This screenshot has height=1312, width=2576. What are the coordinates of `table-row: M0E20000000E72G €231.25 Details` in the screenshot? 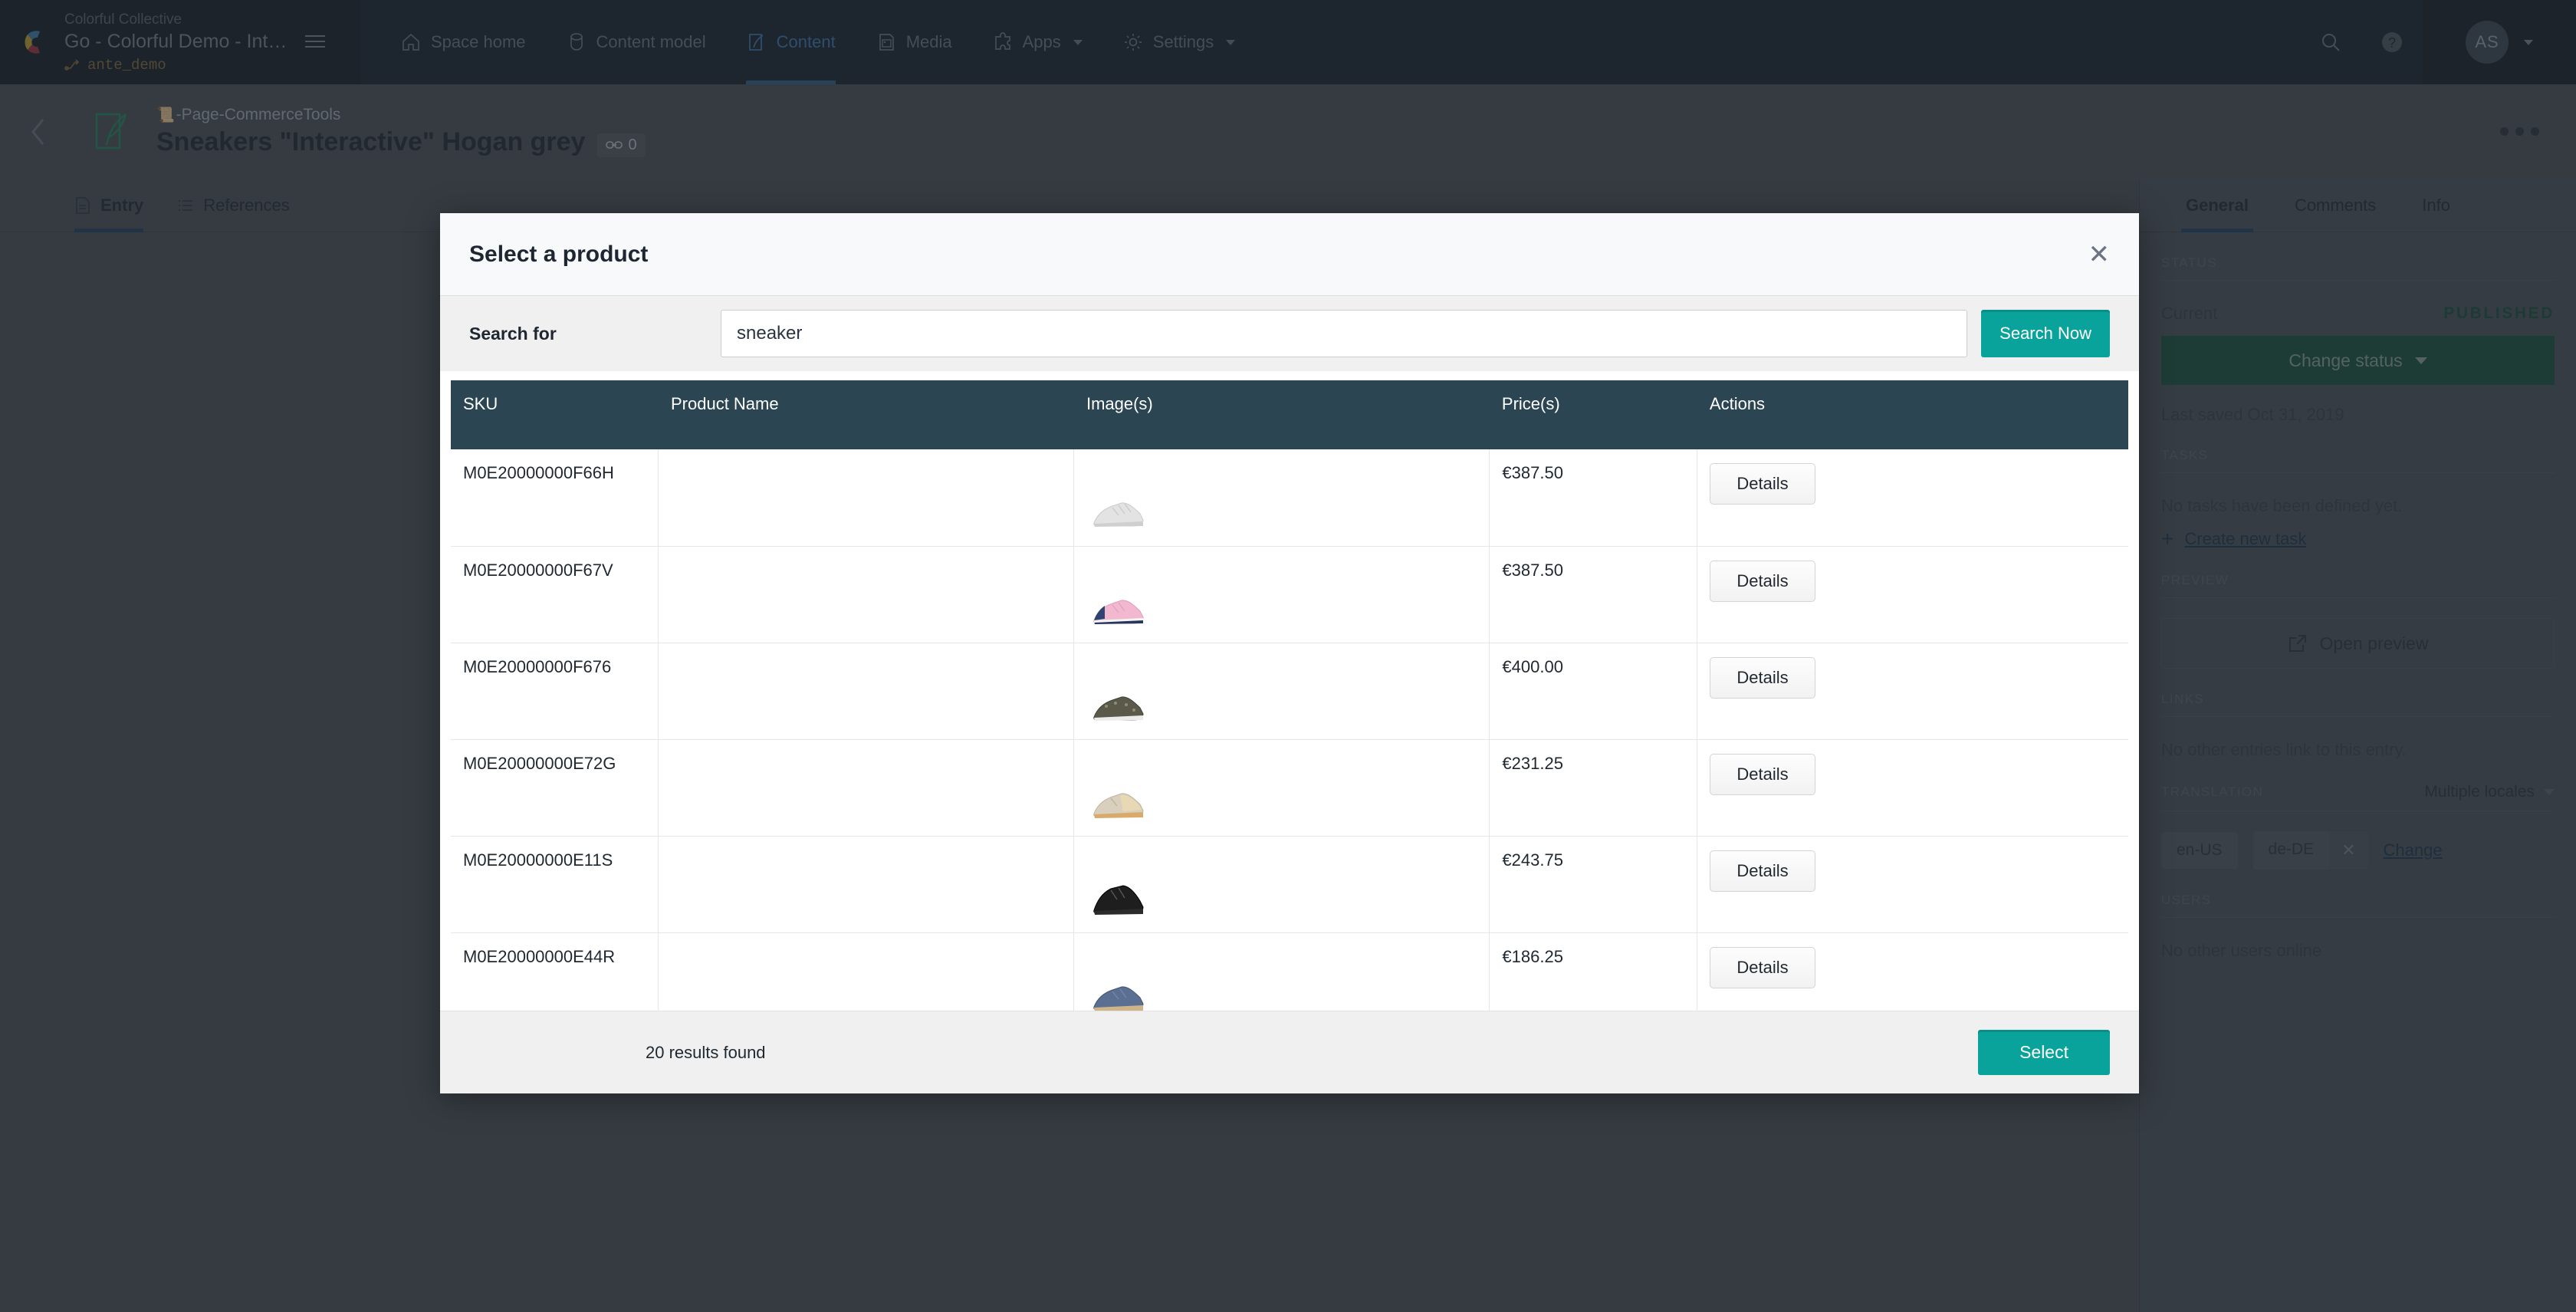 It's located at (1290, 788).